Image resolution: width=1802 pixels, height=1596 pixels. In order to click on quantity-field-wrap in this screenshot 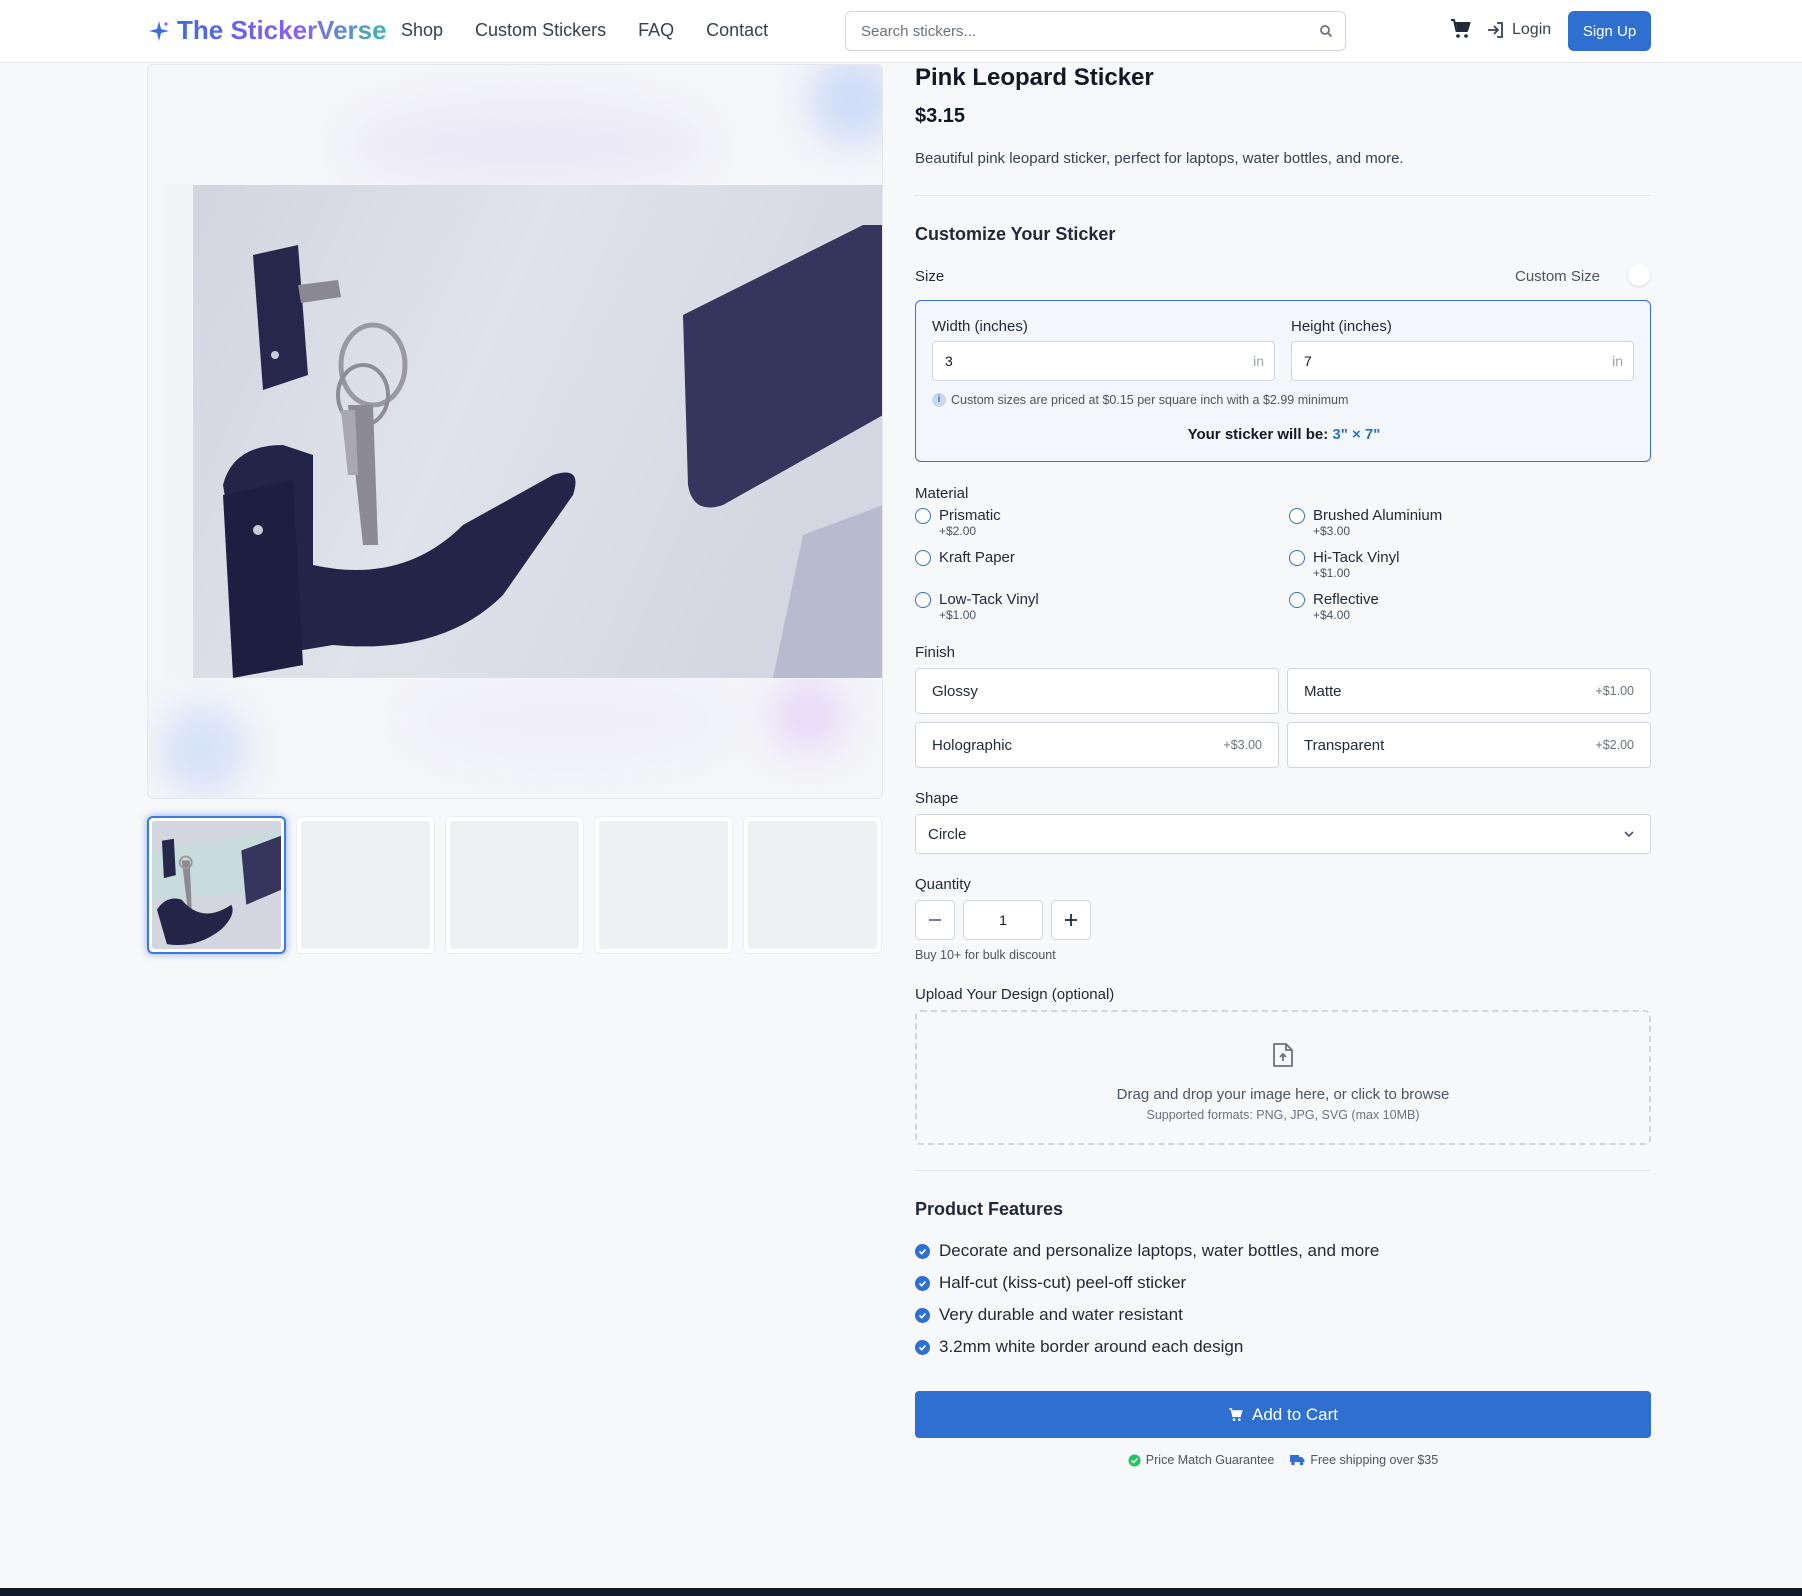, I will do `click(1003, 920)`.